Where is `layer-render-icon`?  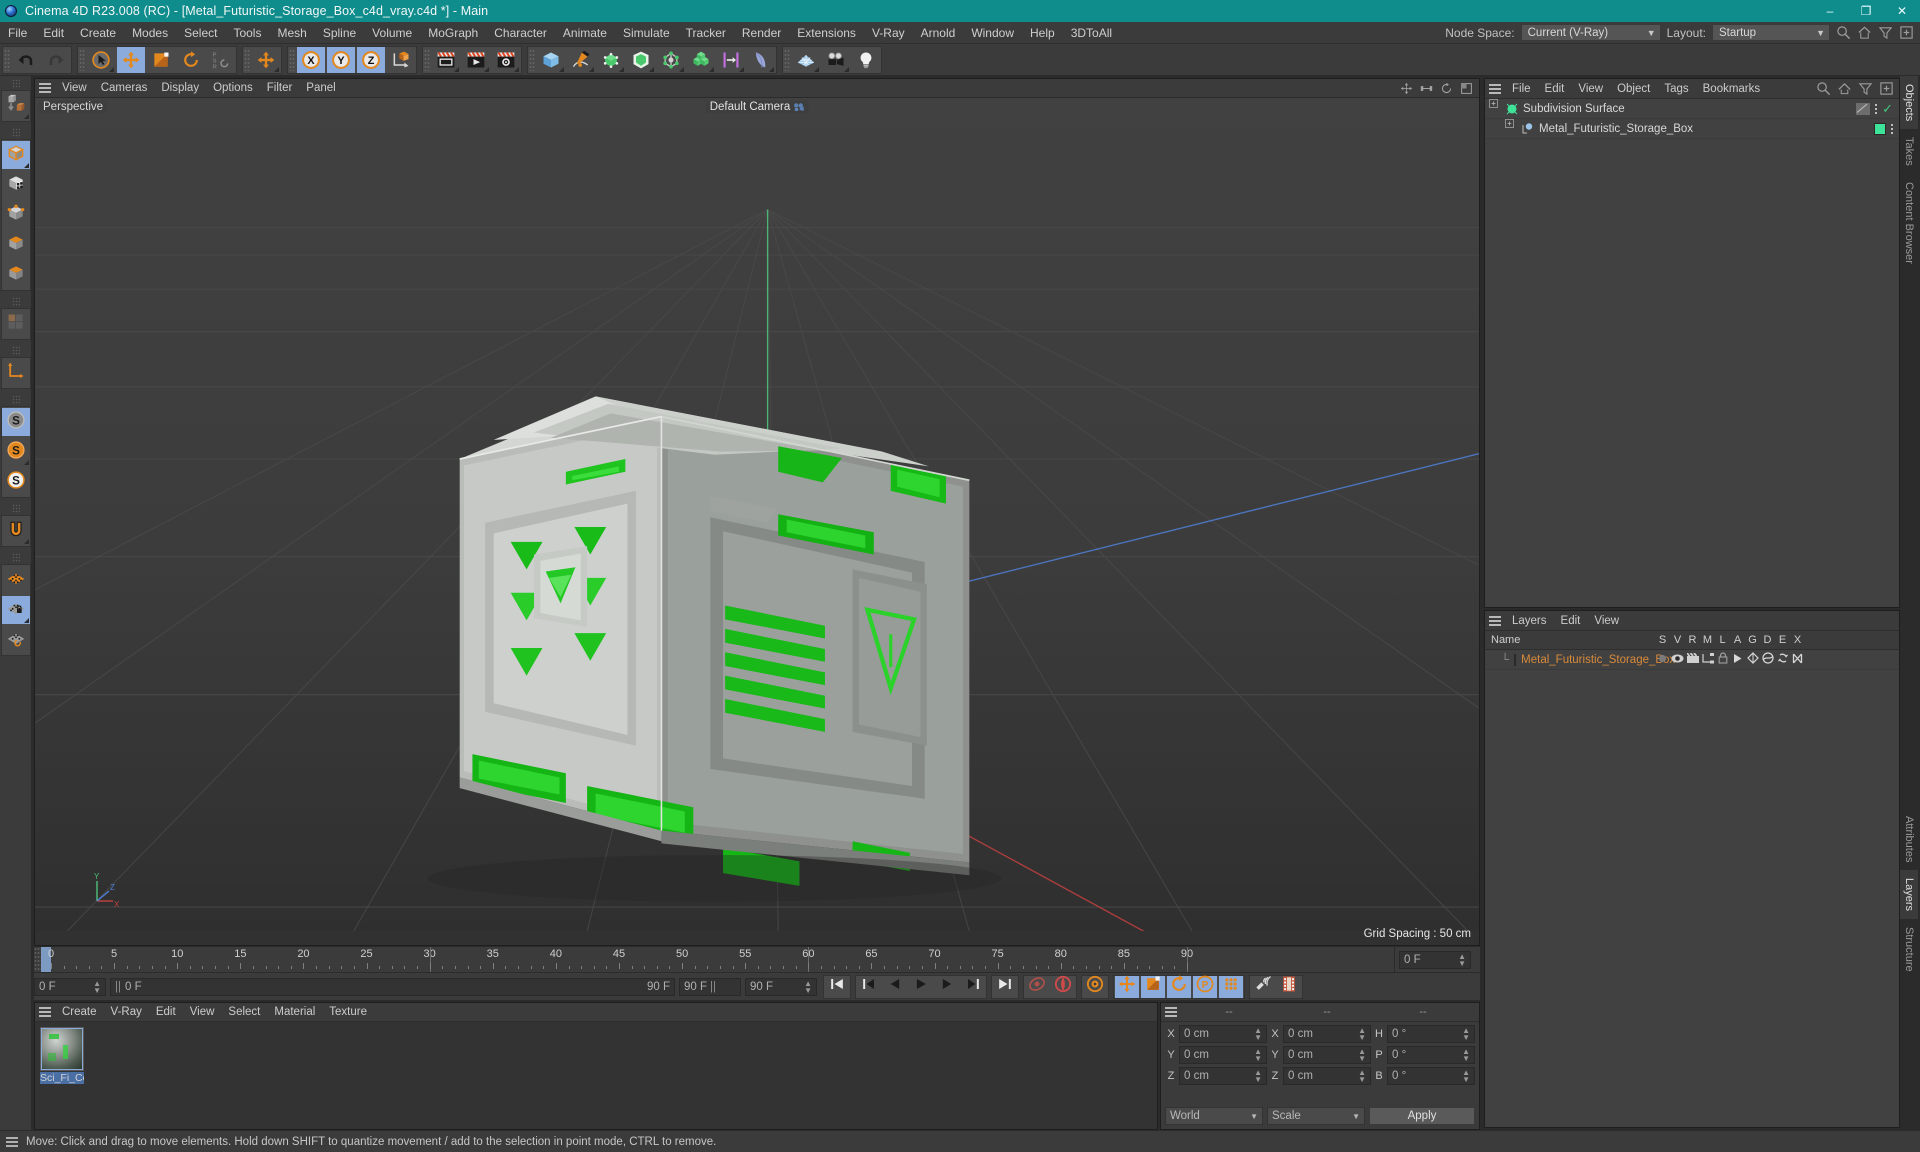 layer-render-icon is located at coordinates (1692, 659).